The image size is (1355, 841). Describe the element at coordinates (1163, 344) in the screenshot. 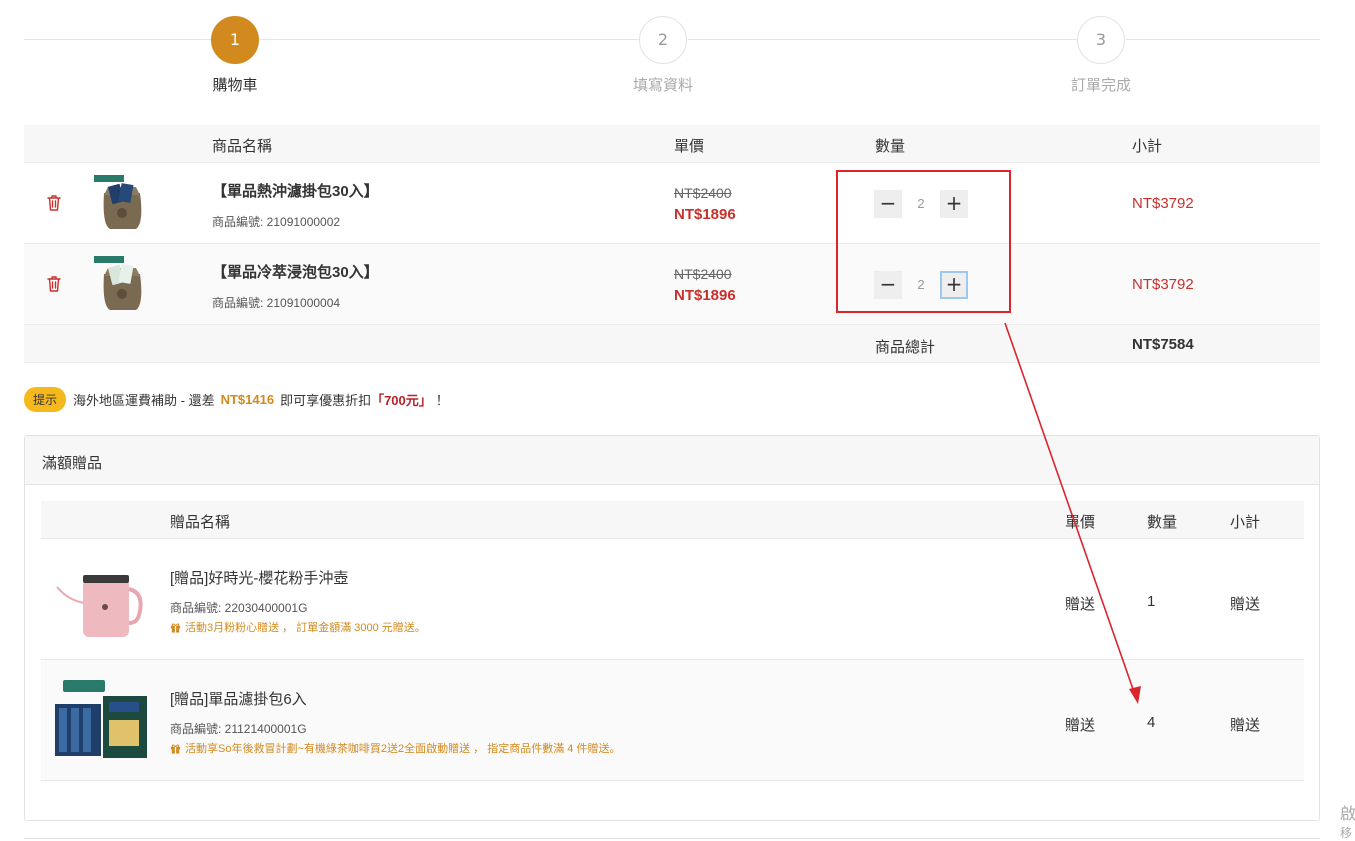

I see `total-amount: NT$7584` at that location.